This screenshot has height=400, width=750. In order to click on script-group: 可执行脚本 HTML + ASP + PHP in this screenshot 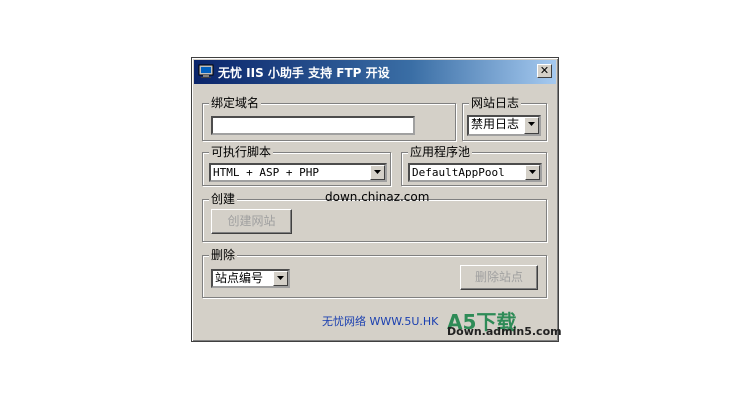, I will do `click(296, 165)`.